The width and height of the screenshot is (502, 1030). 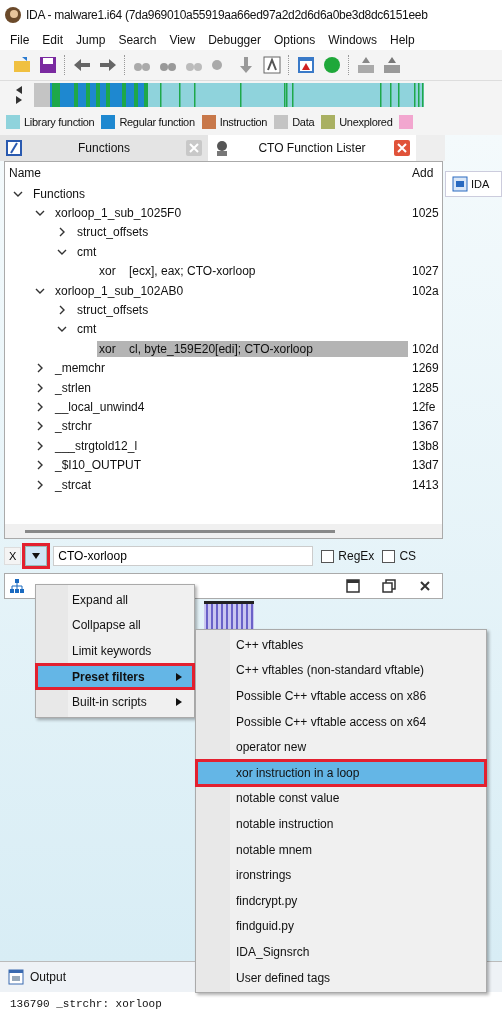 What do you see at coordinates (48, 65) in the screenshot?
I see `save-icon` at bounding box center [48, 65].